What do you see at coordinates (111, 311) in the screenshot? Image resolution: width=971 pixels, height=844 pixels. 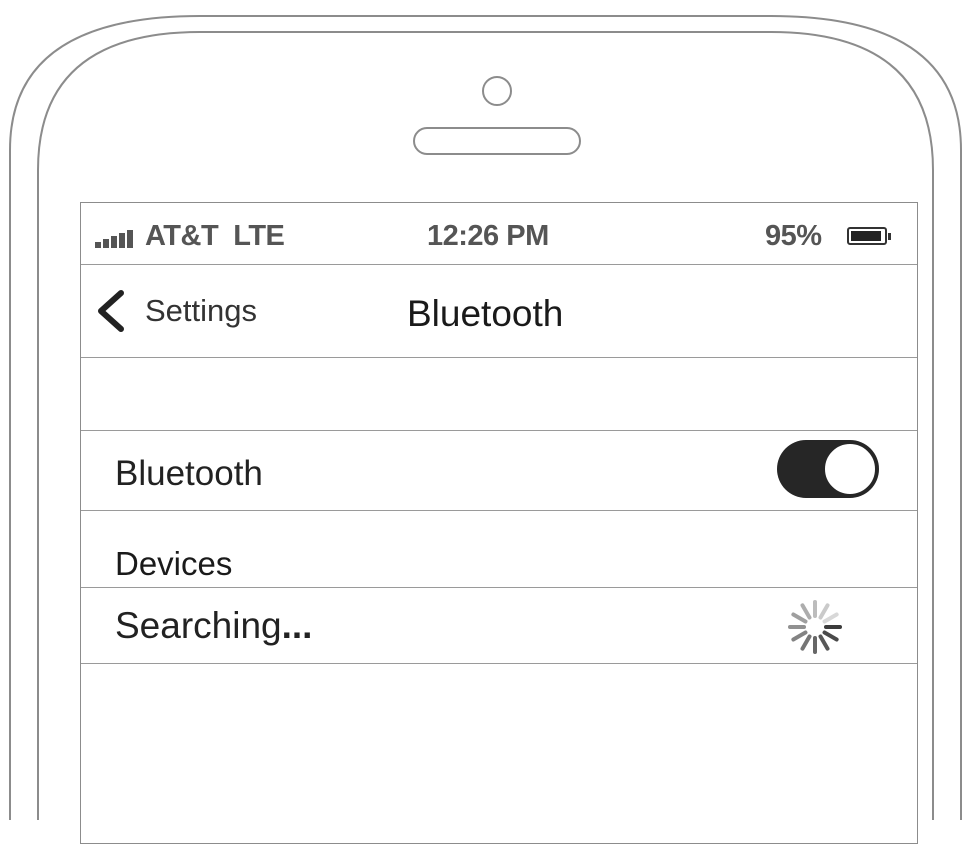 I see `chevron-left-icon` at bounding box center [111, 311].